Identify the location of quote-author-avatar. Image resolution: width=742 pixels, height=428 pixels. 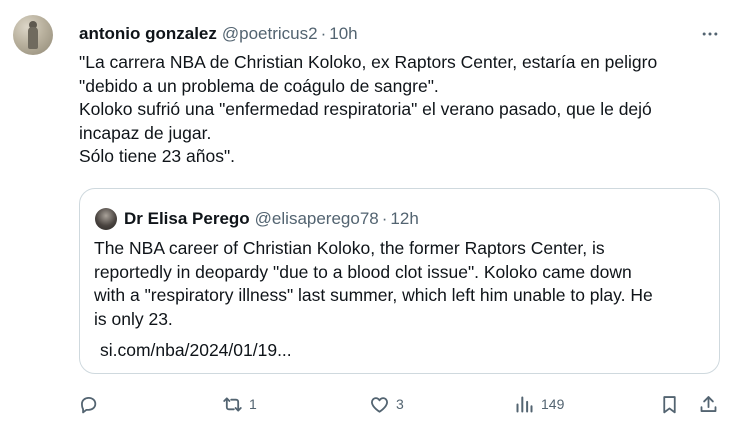
(106, 219).